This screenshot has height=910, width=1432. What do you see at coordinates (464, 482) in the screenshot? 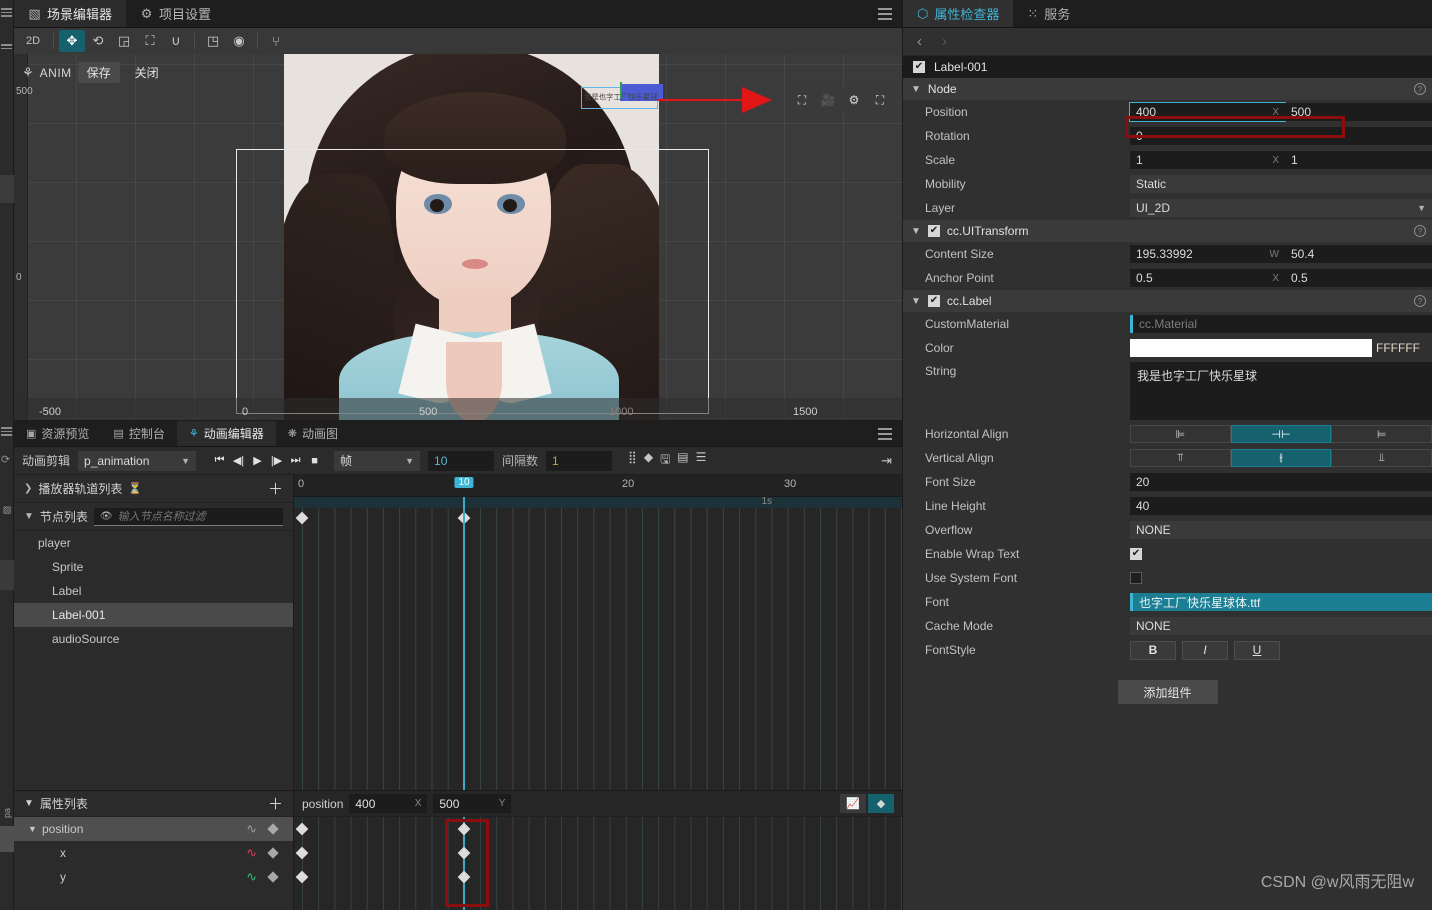
I see `playhead-frame-chip: 10` at bounding box center [464, 482].